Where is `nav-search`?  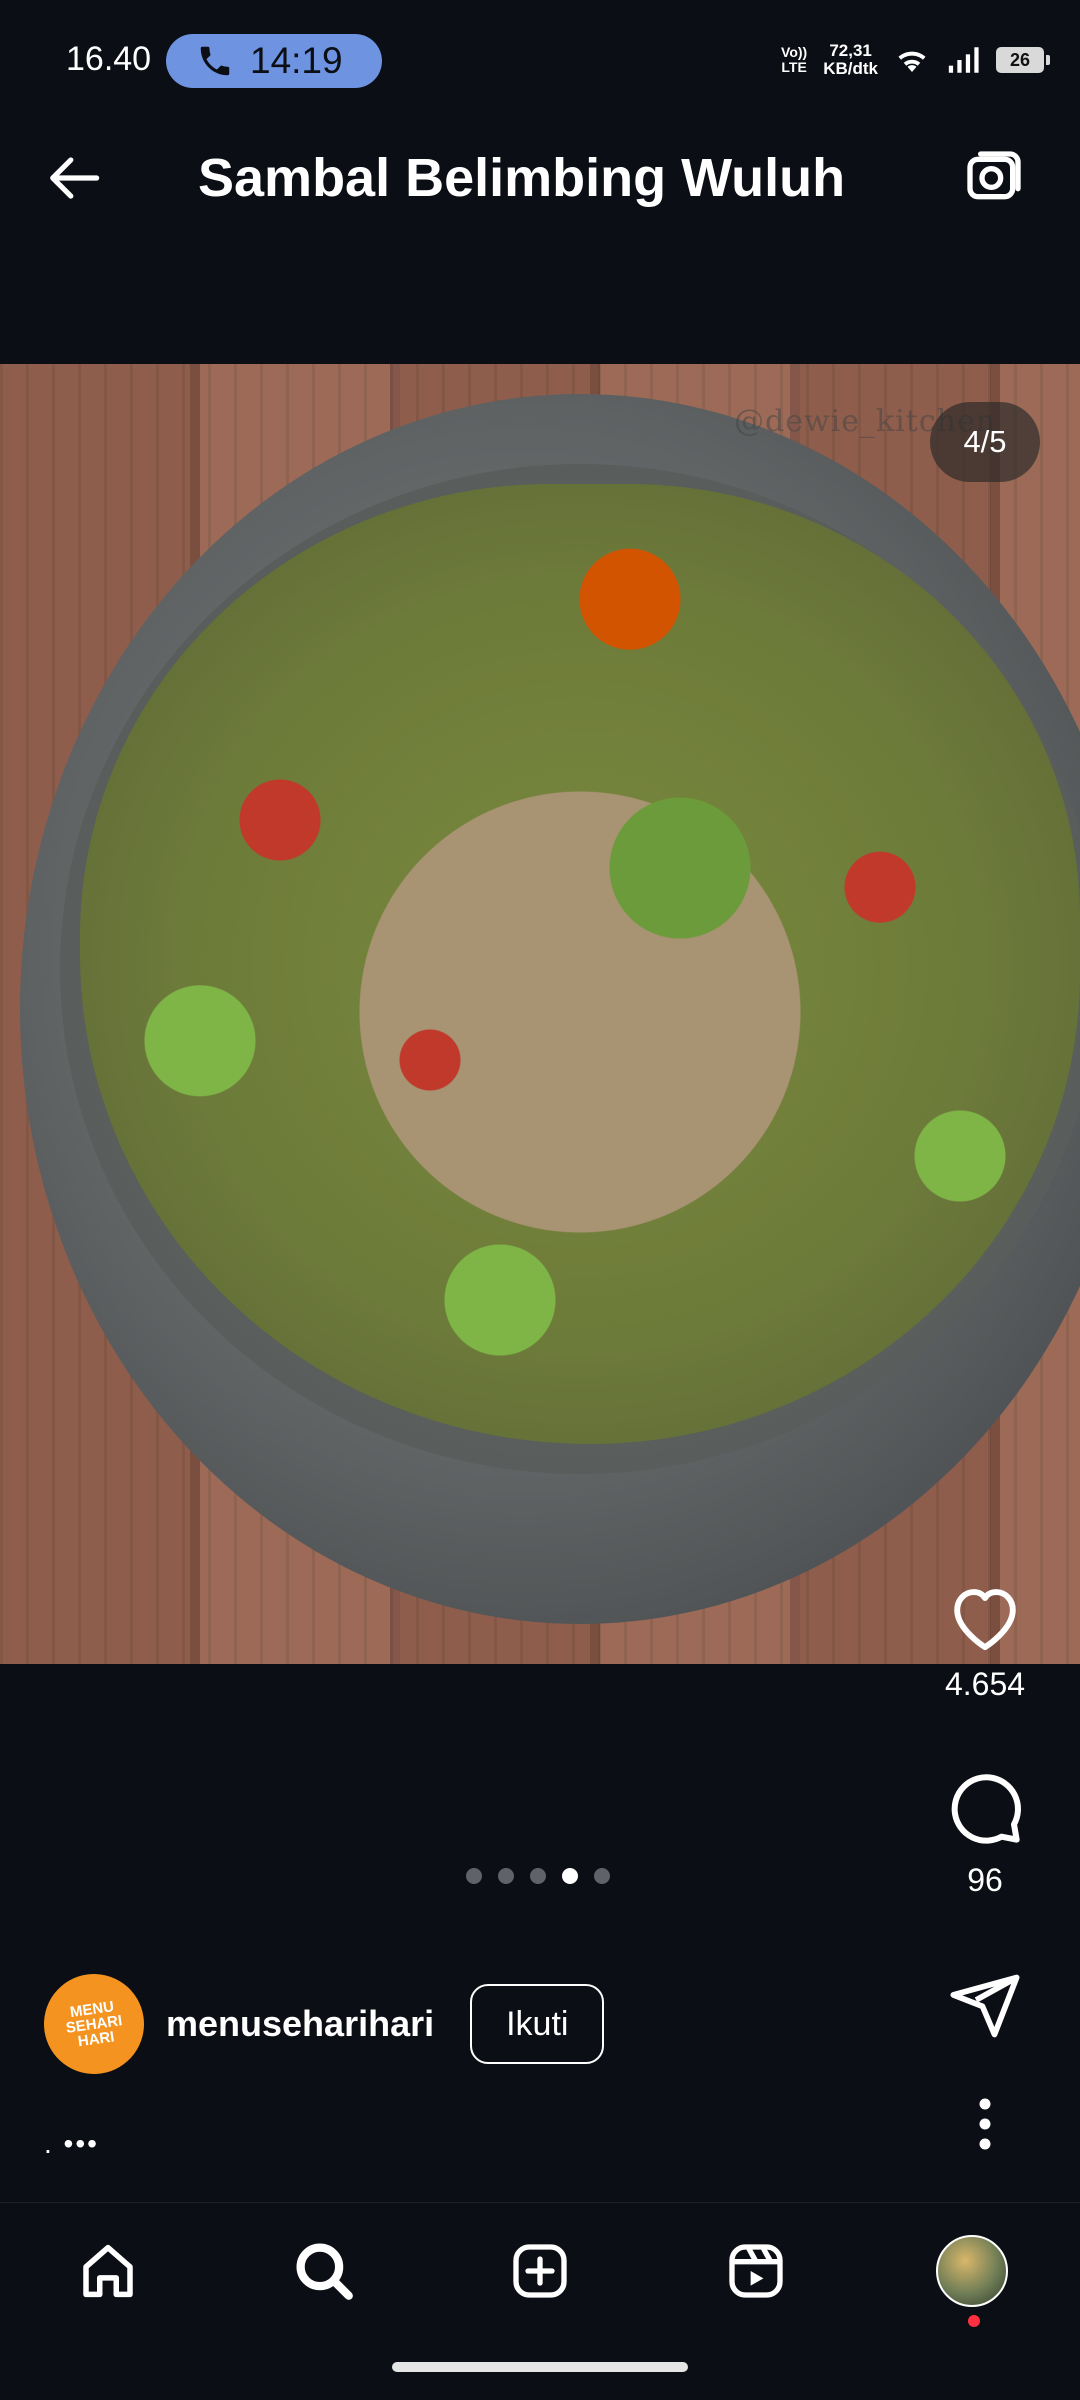 nav-search is located at coordinates (324, 2271).